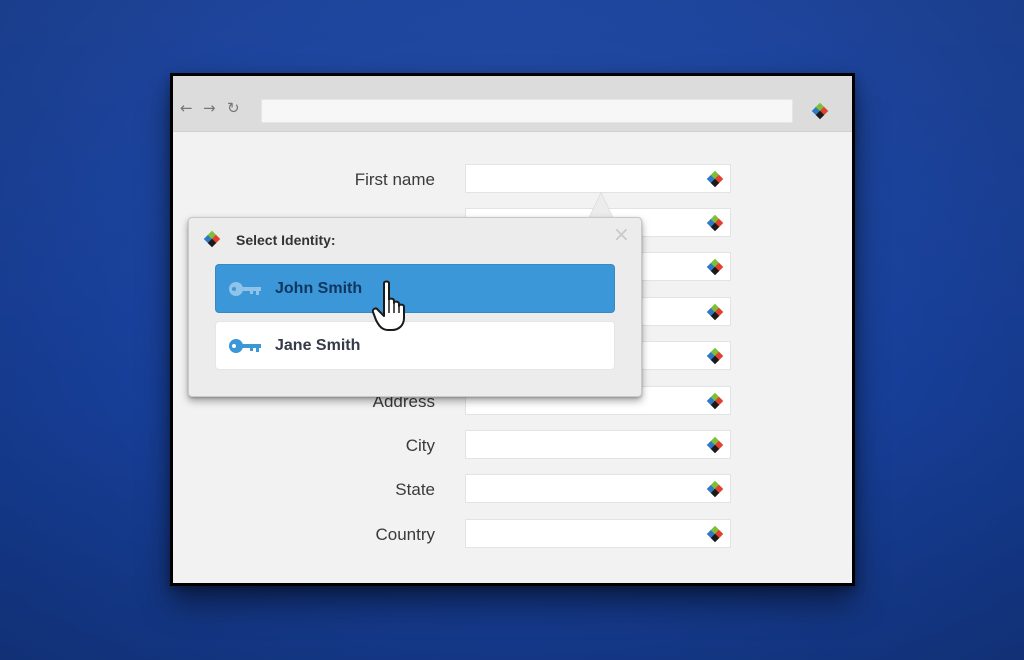  What do you see at coordinates (318, 345) in the screenshot?
I see `identity-name: Jane Smith` at bounding box center [318, 345].